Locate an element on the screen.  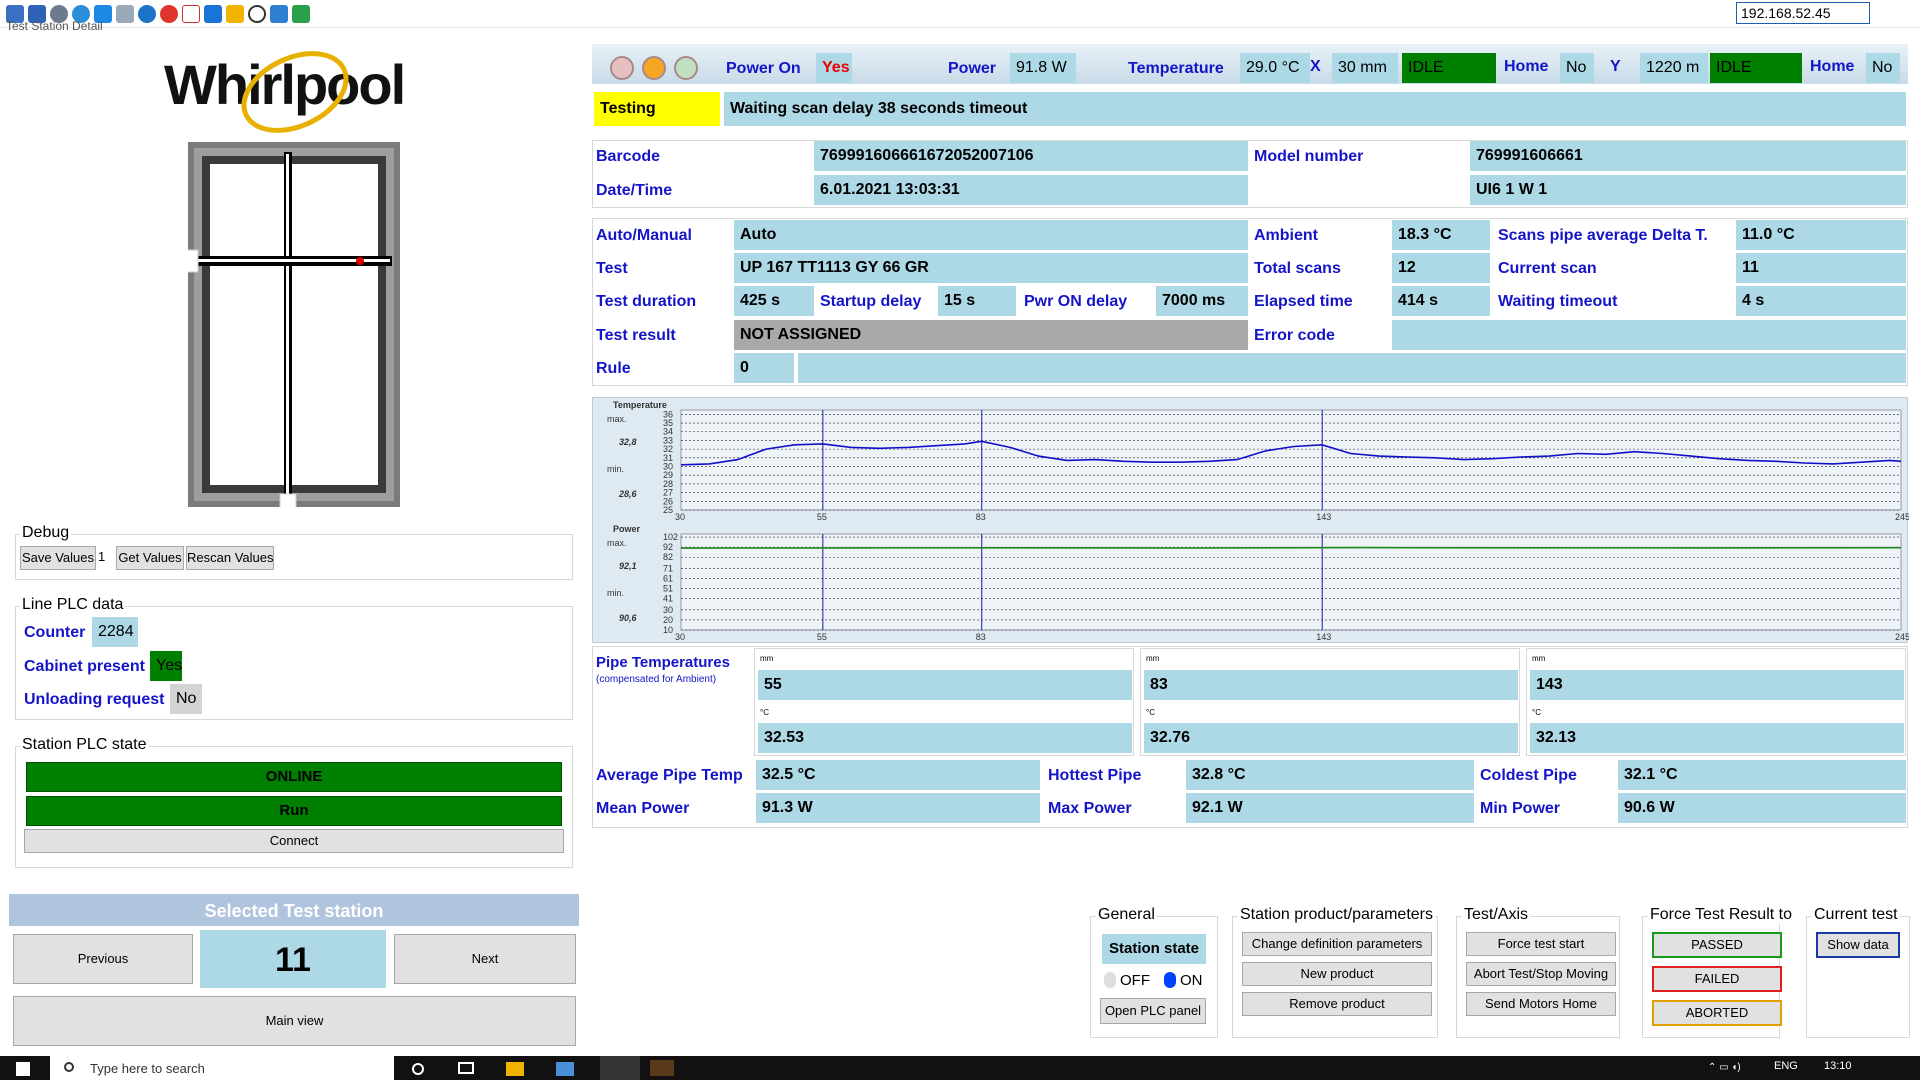
show-data-button: Show data is located at coordinates (1858, 945).